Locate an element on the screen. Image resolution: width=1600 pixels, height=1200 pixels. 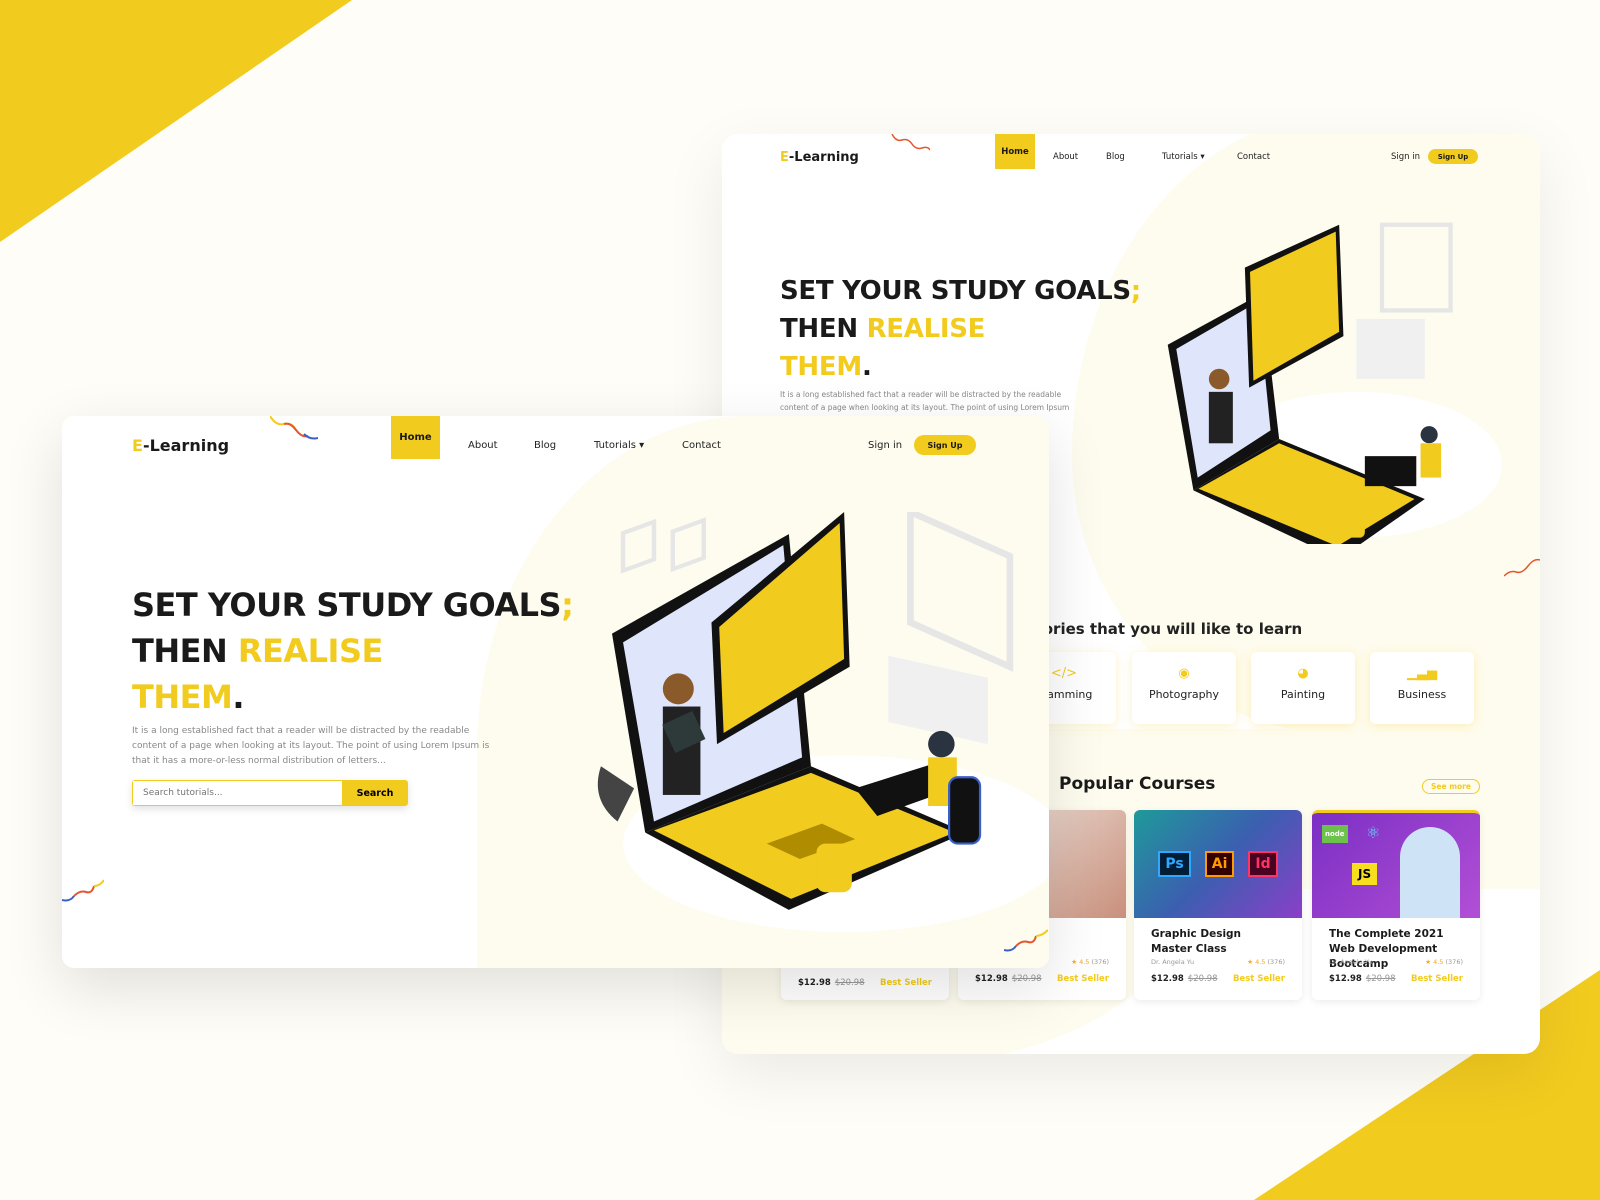
category-card-painting: ◕ Painting is located at coordinates (1303, 688).